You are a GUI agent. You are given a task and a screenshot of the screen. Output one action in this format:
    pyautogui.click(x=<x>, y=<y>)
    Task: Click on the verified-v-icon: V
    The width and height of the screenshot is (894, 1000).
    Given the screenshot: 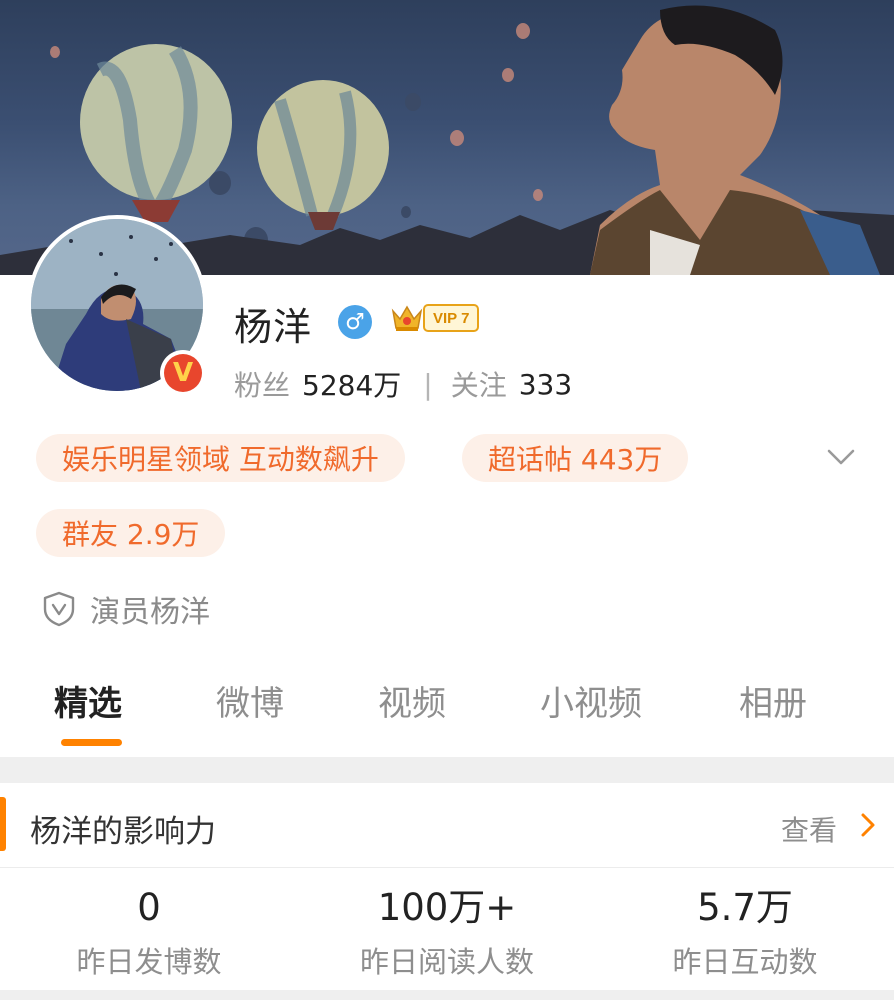 What is the action you would take?
    pyautogui.click(x=183, y=373)
    